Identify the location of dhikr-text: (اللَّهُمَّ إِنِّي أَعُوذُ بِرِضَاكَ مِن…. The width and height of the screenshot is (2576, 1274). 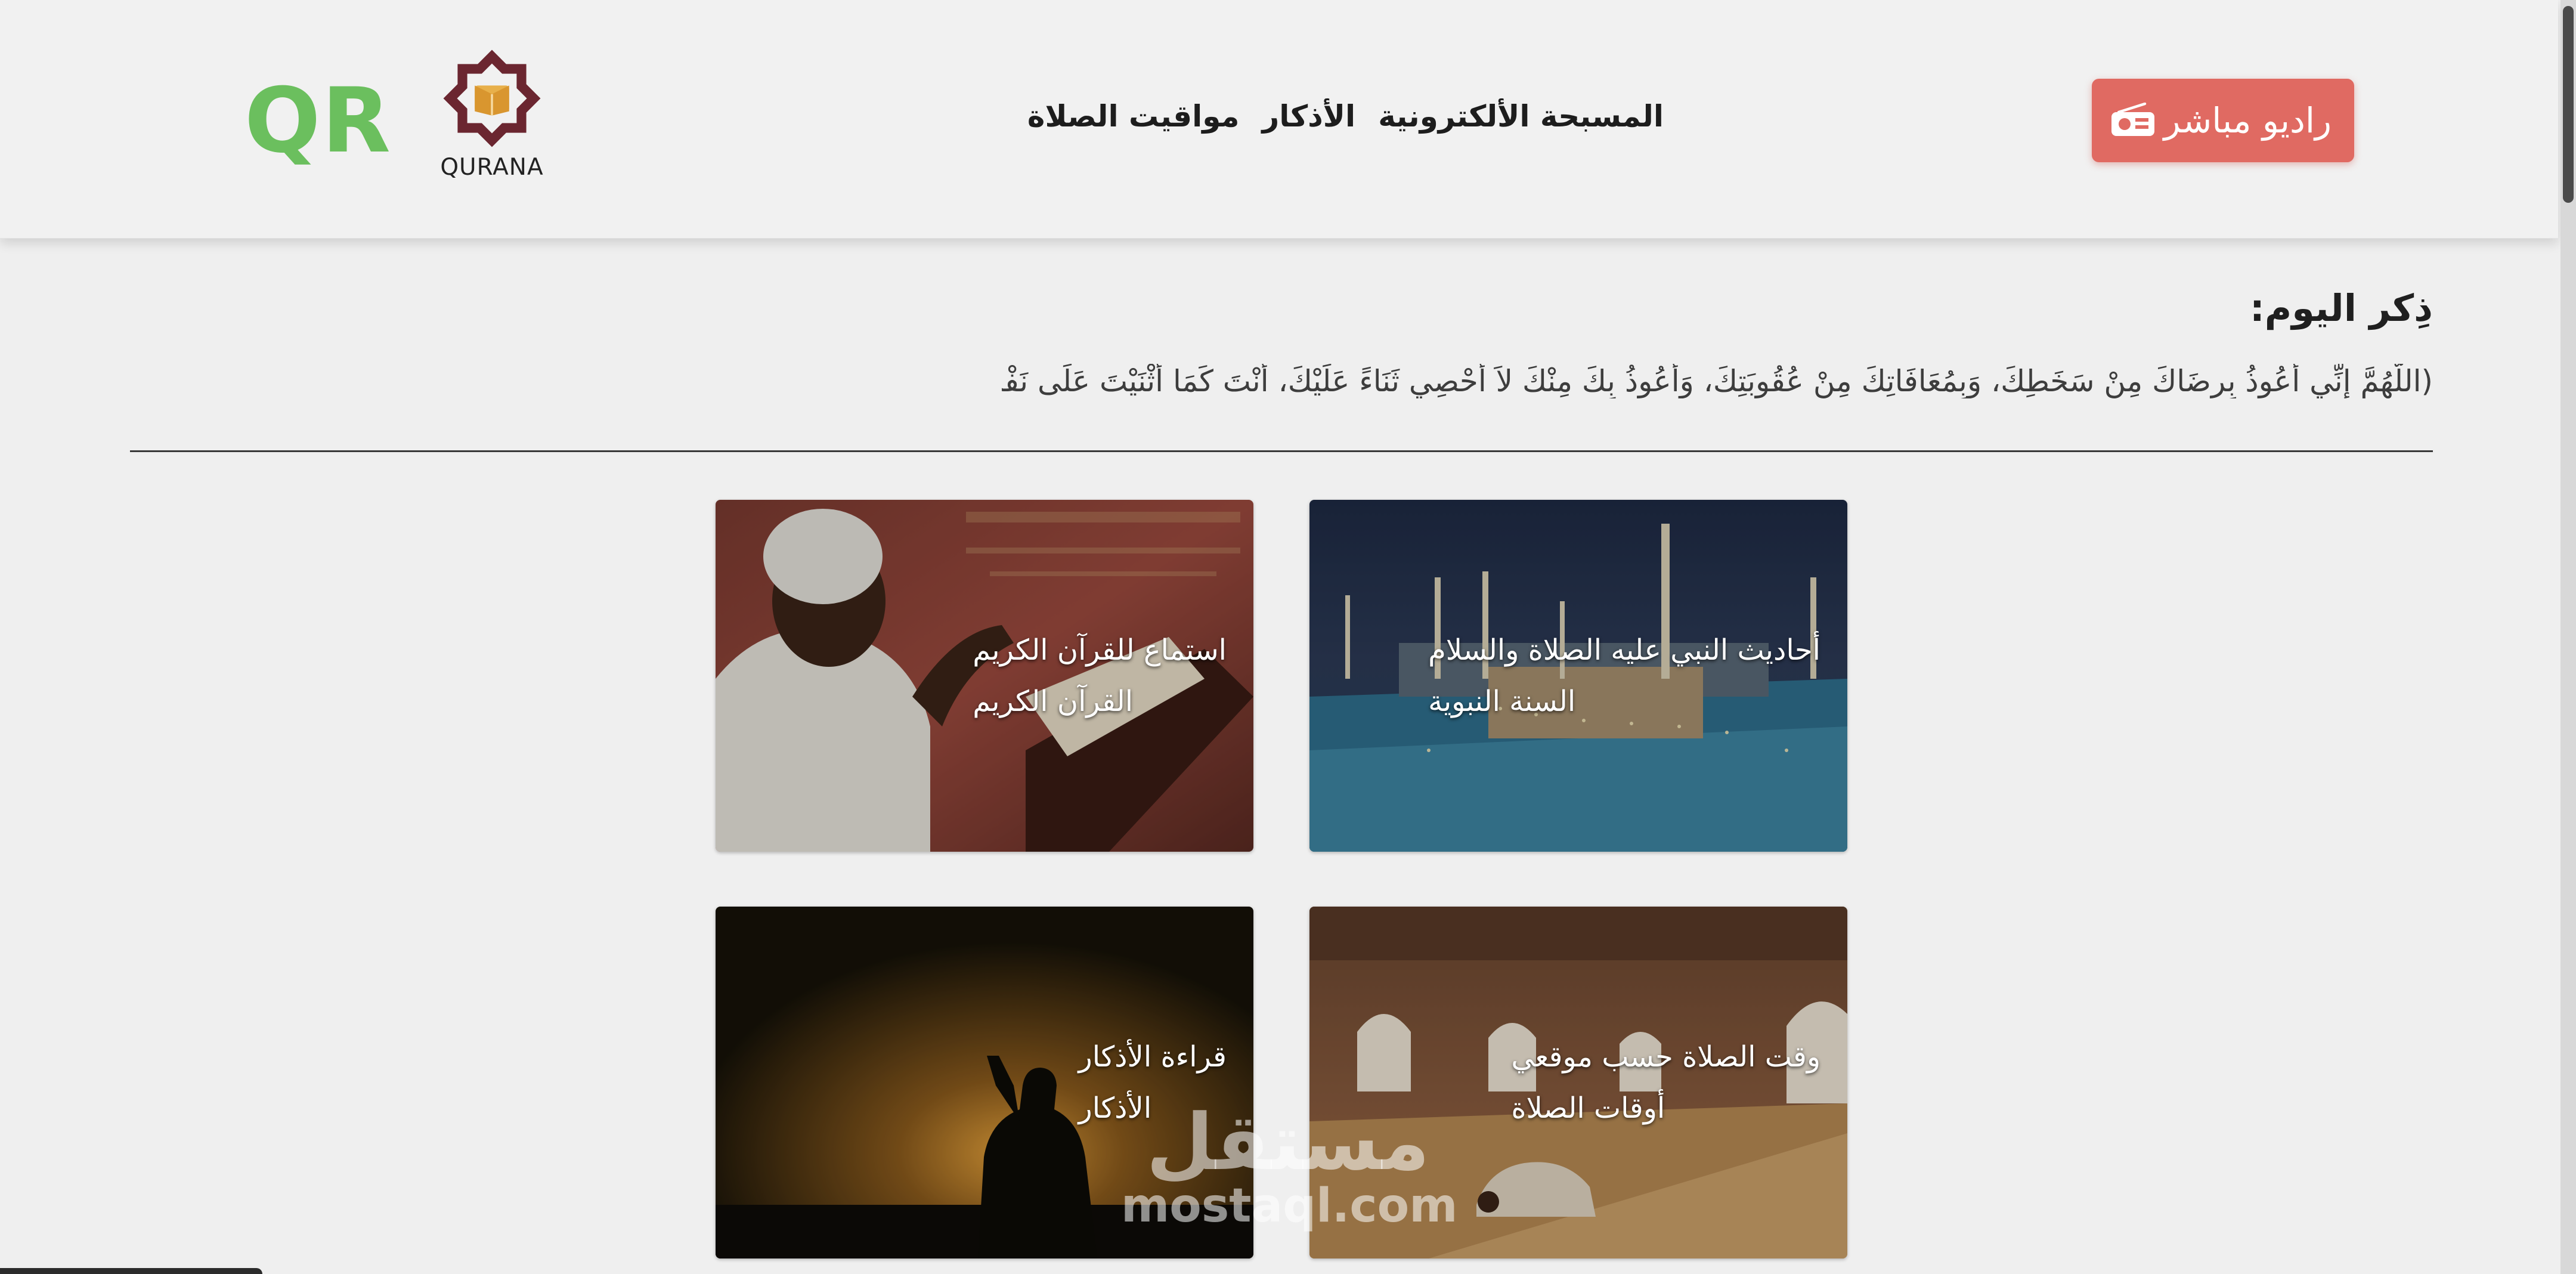
(1718, 381).